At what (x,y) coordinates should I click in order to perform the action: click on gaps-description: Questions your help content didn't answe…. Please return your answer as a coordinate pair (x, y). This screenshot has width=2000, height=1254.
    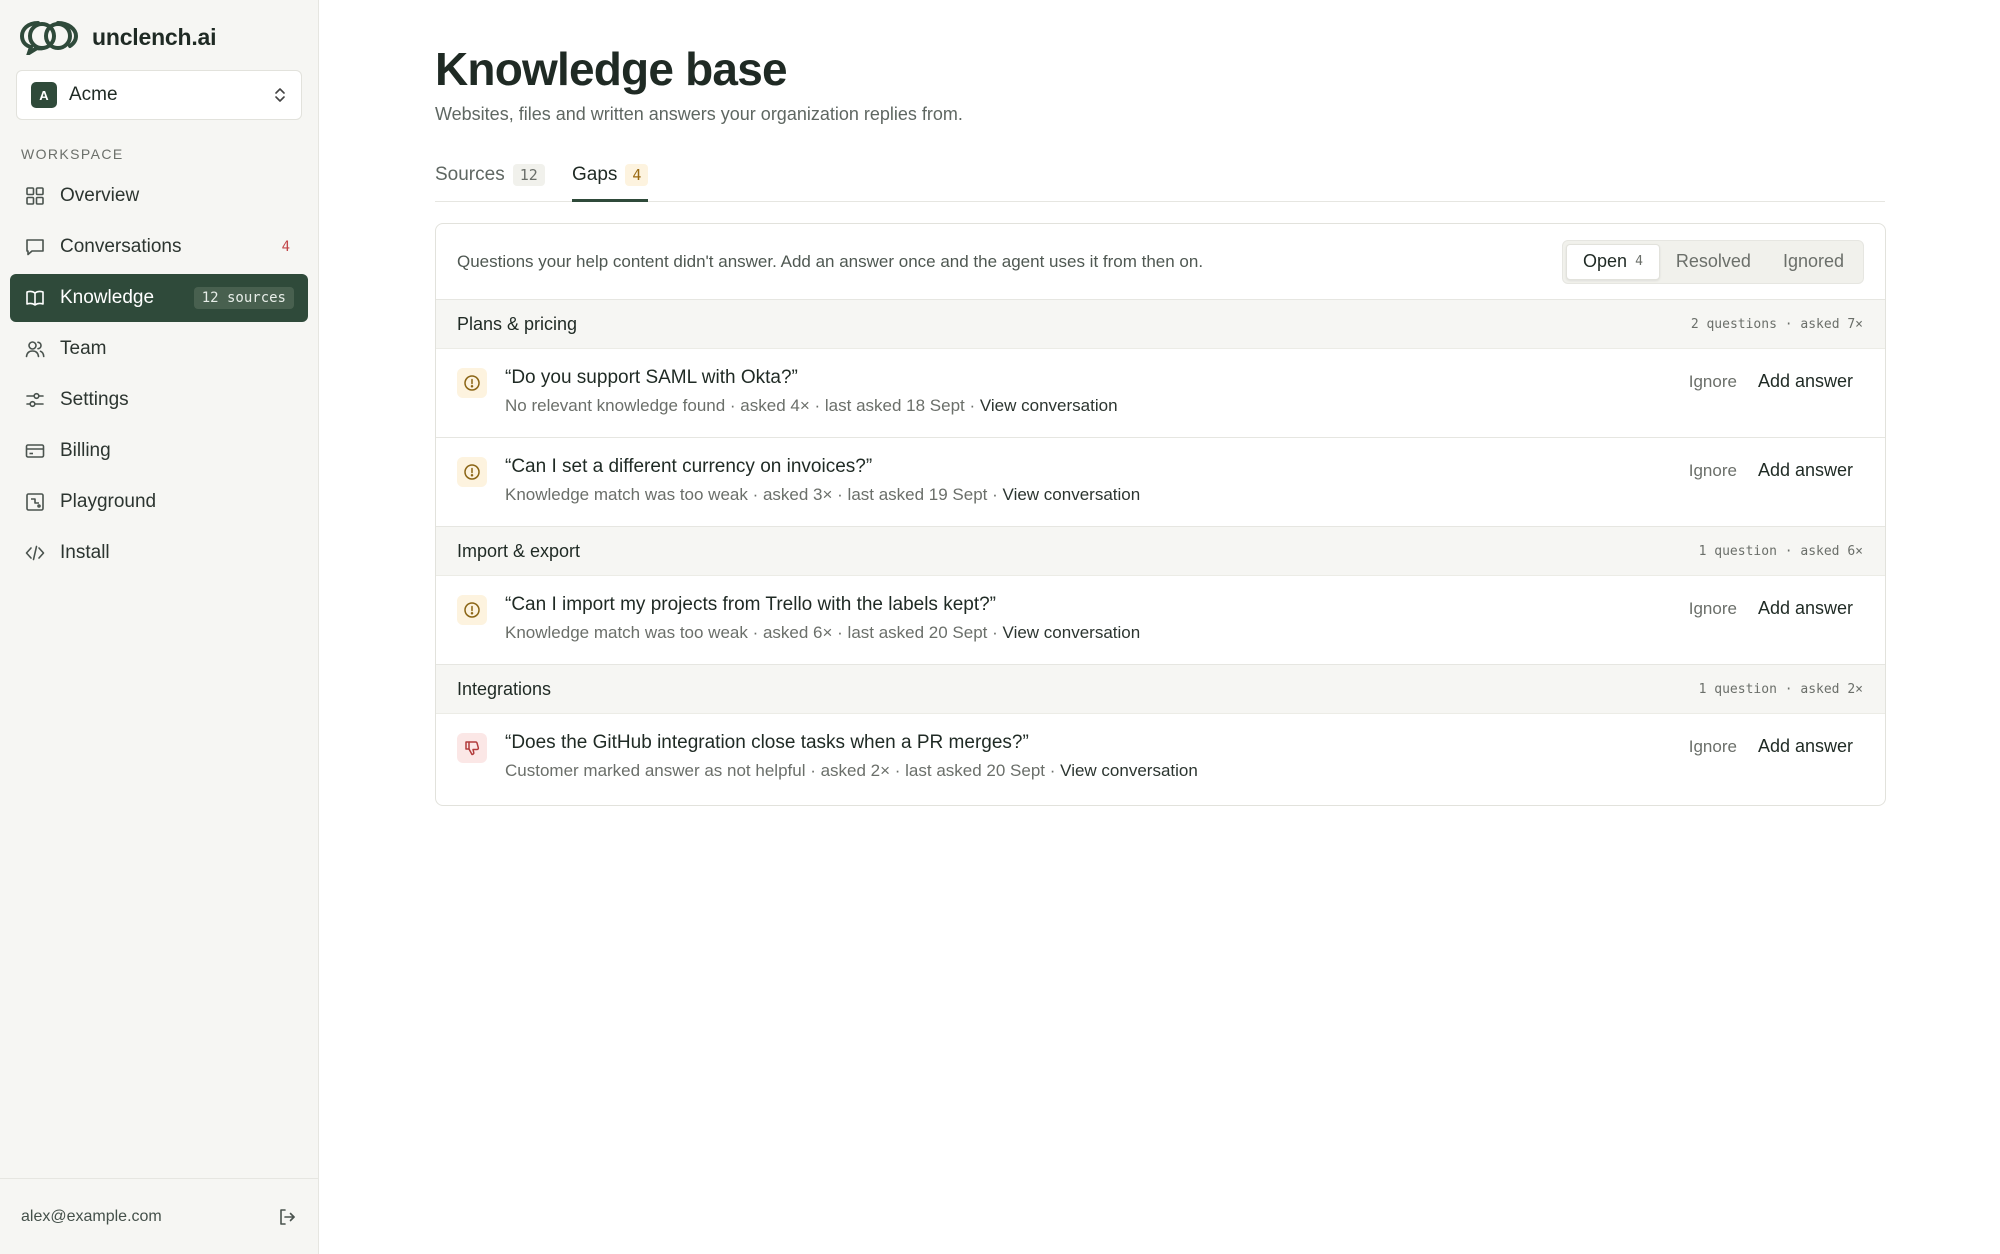
    Looking at the image, I should click on (830, 261).